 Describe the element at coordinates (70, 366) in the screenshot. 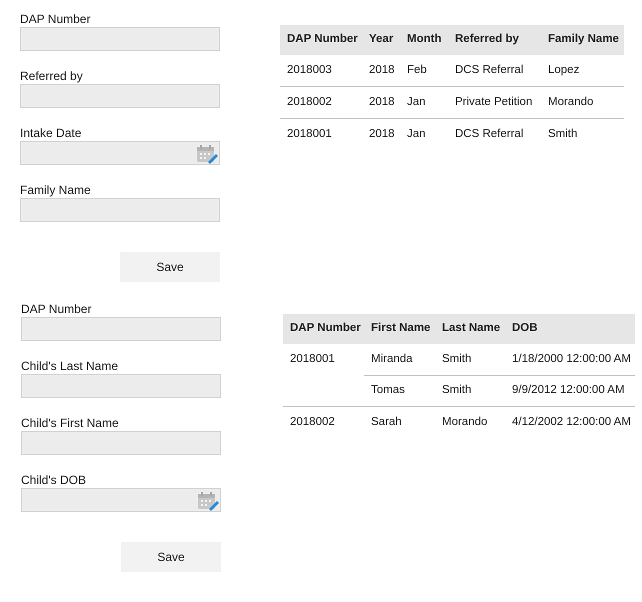

I see `field-label: Child's Last Name` at that location.